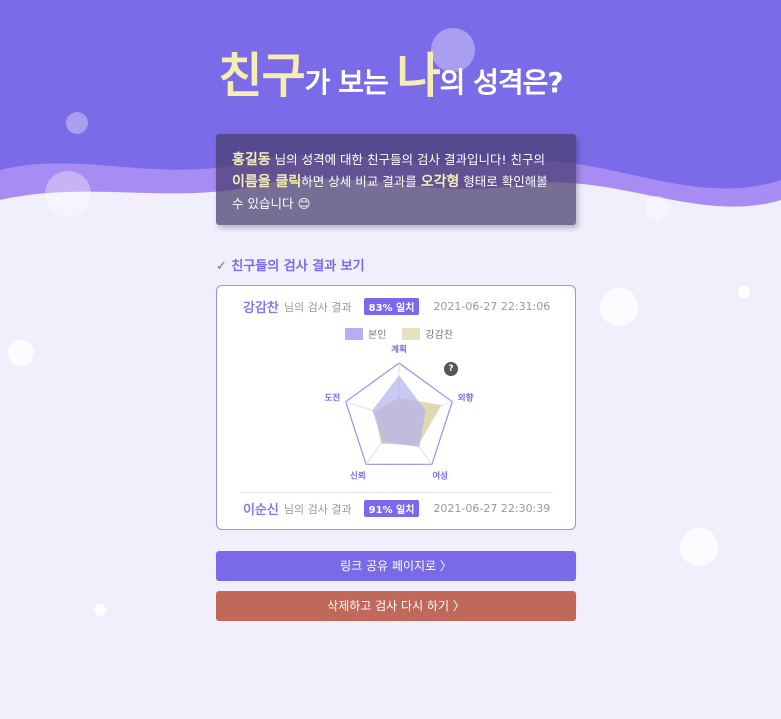 This screenshot has height=719, width=781. What do you see at coordinates (501, 82) in the screenshot?
I see `title-text-end: 의 성격은?` at bounding box center [501, 82].